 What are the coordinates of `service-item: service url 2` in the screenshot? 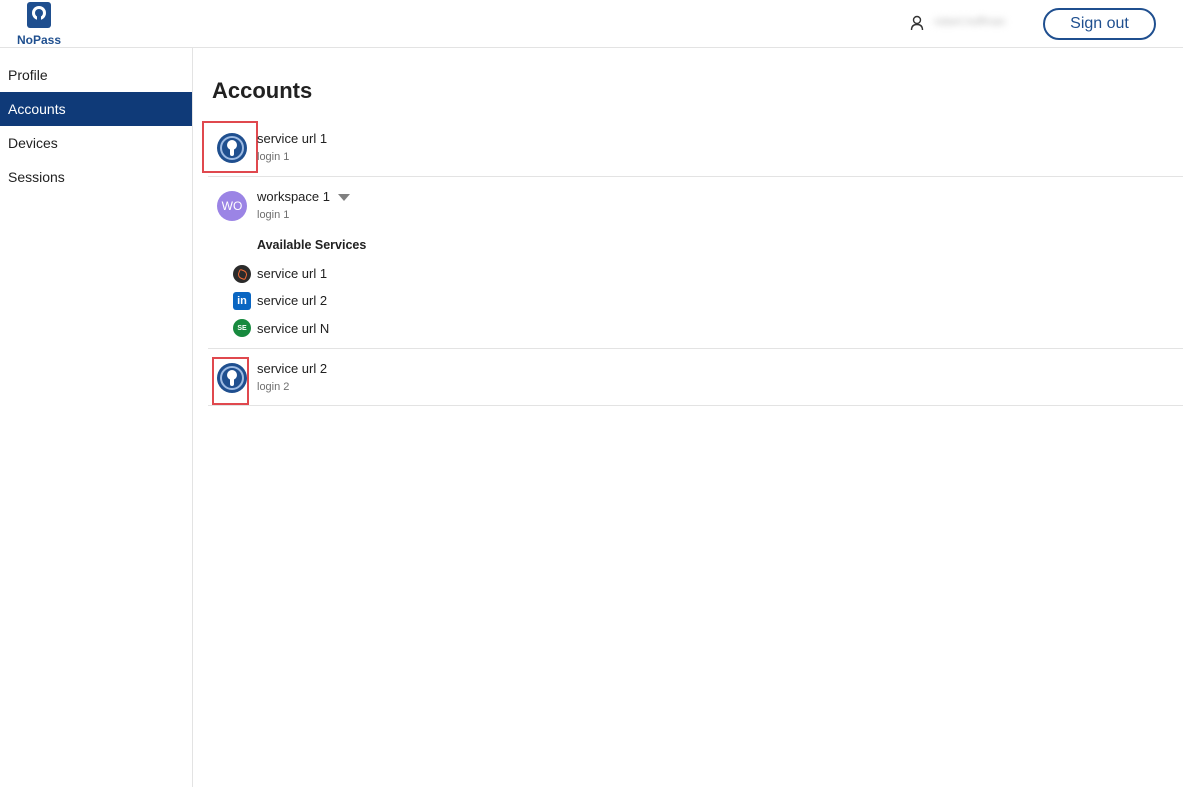 It's located at (292, 300).